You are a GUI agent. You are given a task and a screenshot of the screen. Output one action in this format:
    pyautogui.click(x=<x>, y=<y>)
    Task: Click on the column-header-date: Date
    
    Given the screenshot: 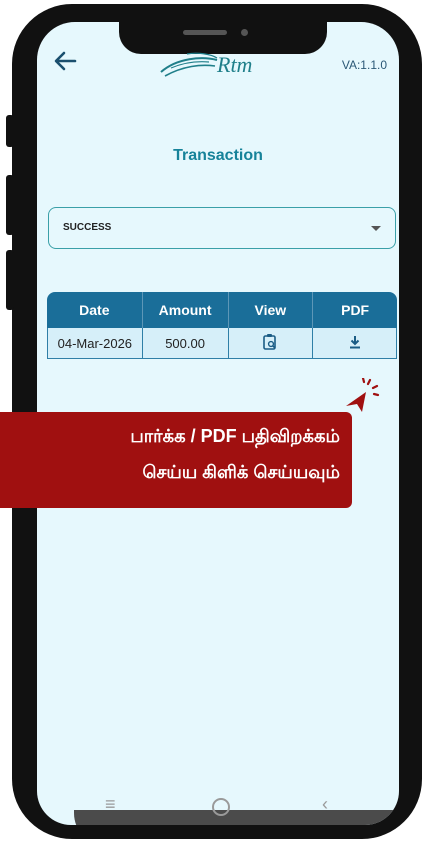 What is the action you would take?
    pyautogui.click(x=95, y=310)
    